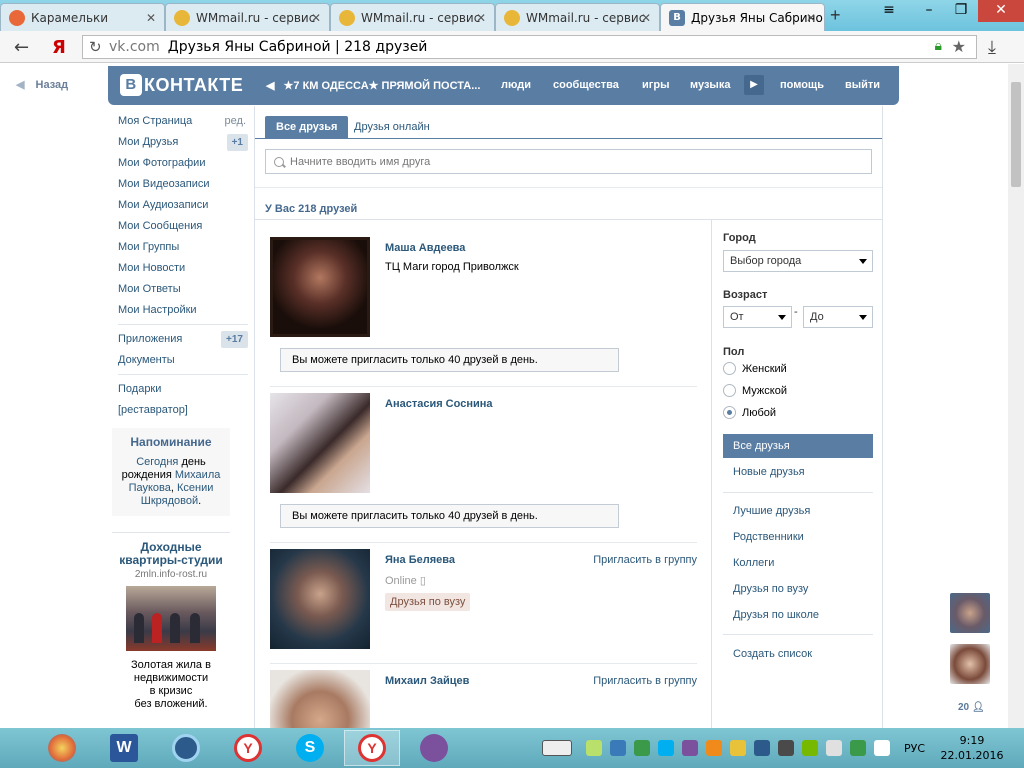 The height and width of the screenshot is (768, 1024). I want to click on birthday-person-link: Михаила, so click(197, 475).